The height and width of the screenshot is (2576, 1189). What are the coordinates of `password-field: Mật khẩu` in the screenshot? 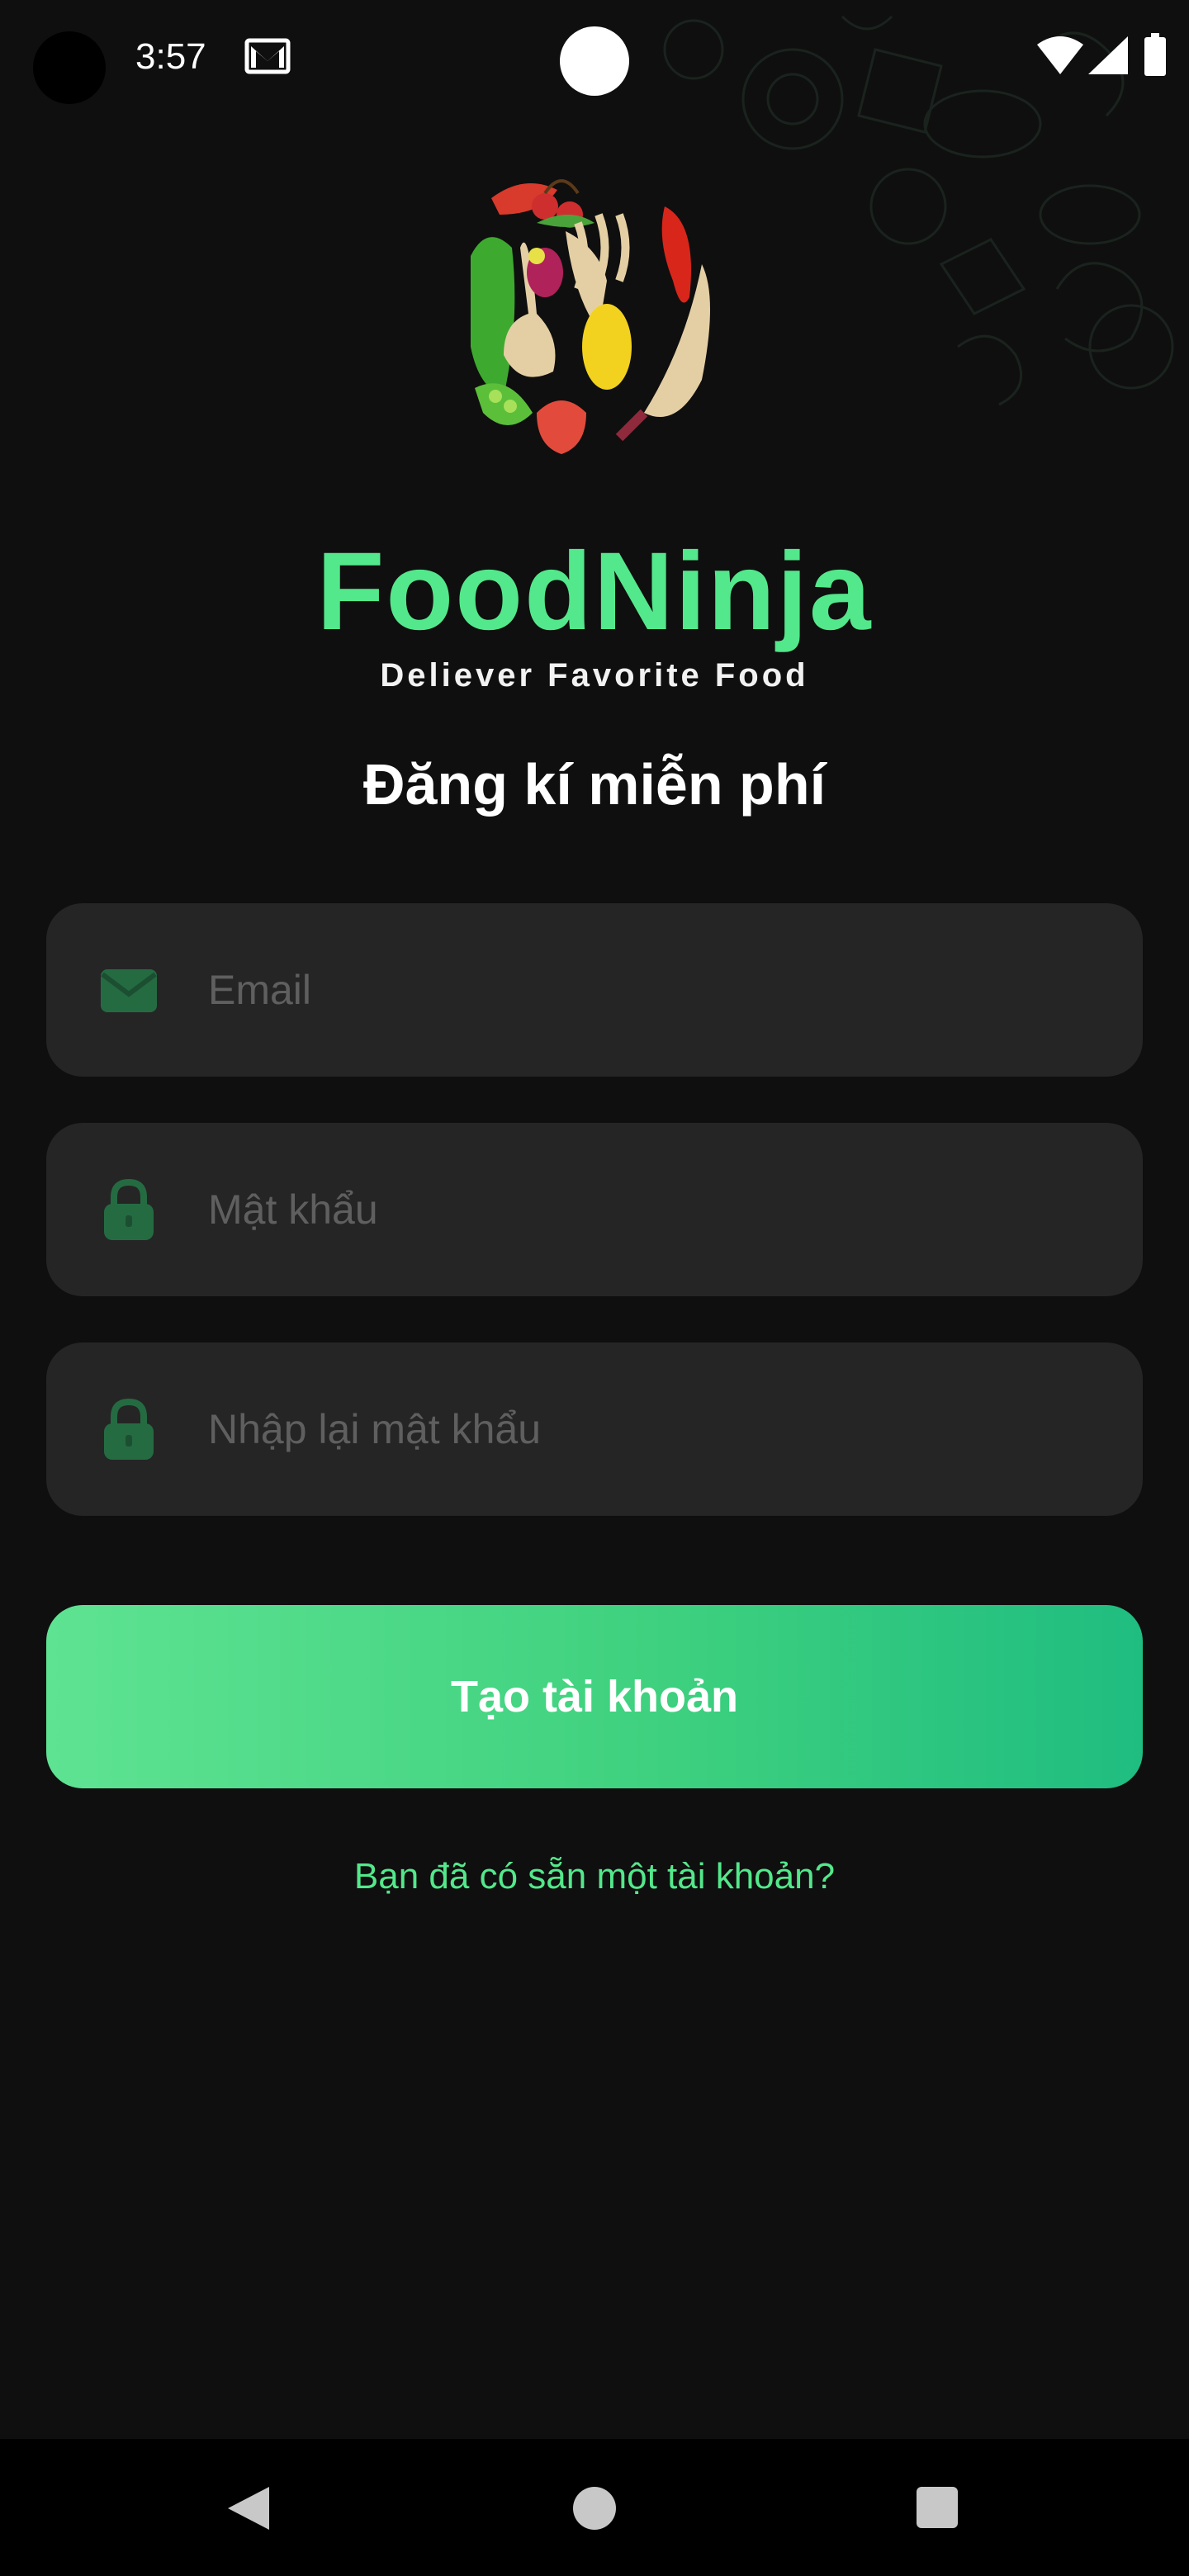 It's located at (594, 1209).